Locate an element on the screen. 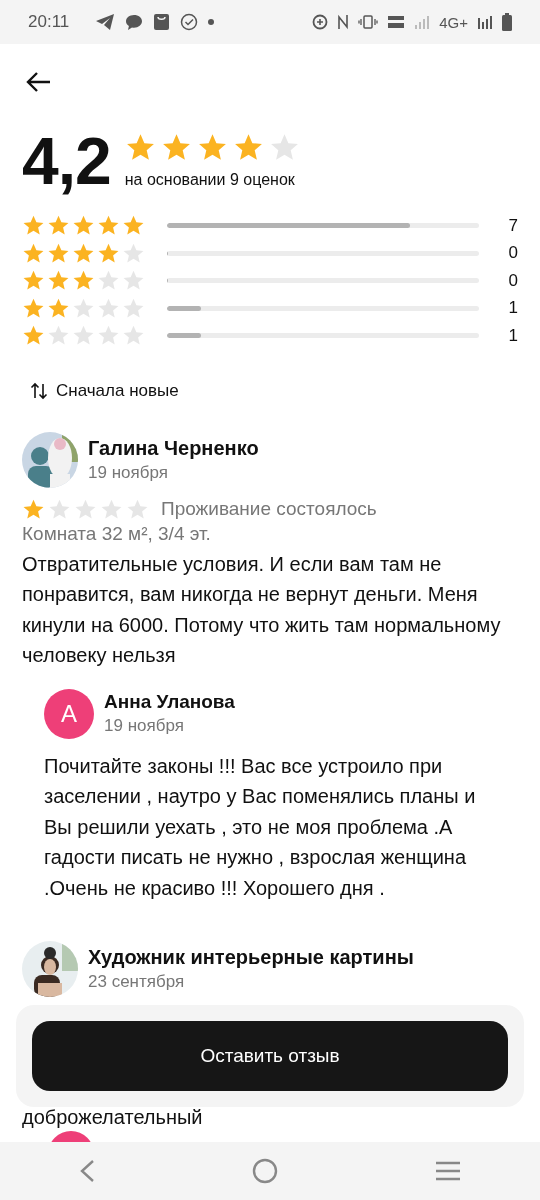  status-time: 20:11 is located at coordinates (49, 22).